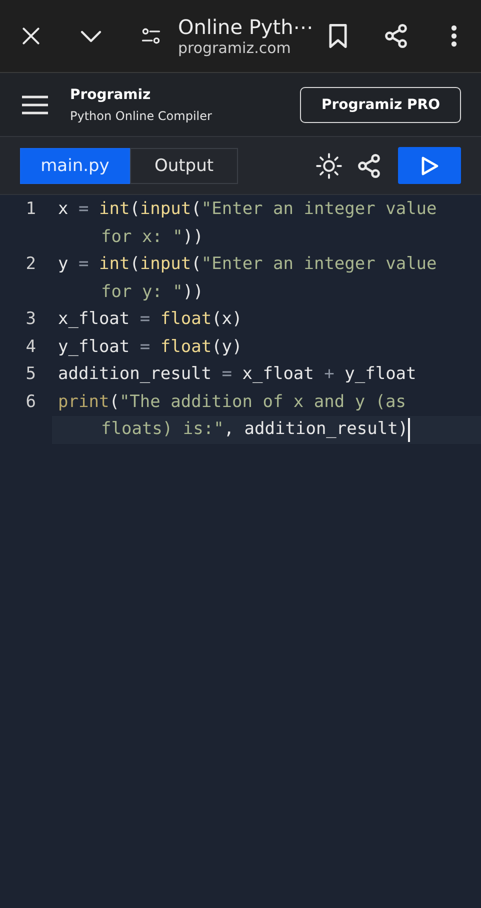 This screenshot has height=908, width=481. I want to click on menu-icon, so click(35, 104).